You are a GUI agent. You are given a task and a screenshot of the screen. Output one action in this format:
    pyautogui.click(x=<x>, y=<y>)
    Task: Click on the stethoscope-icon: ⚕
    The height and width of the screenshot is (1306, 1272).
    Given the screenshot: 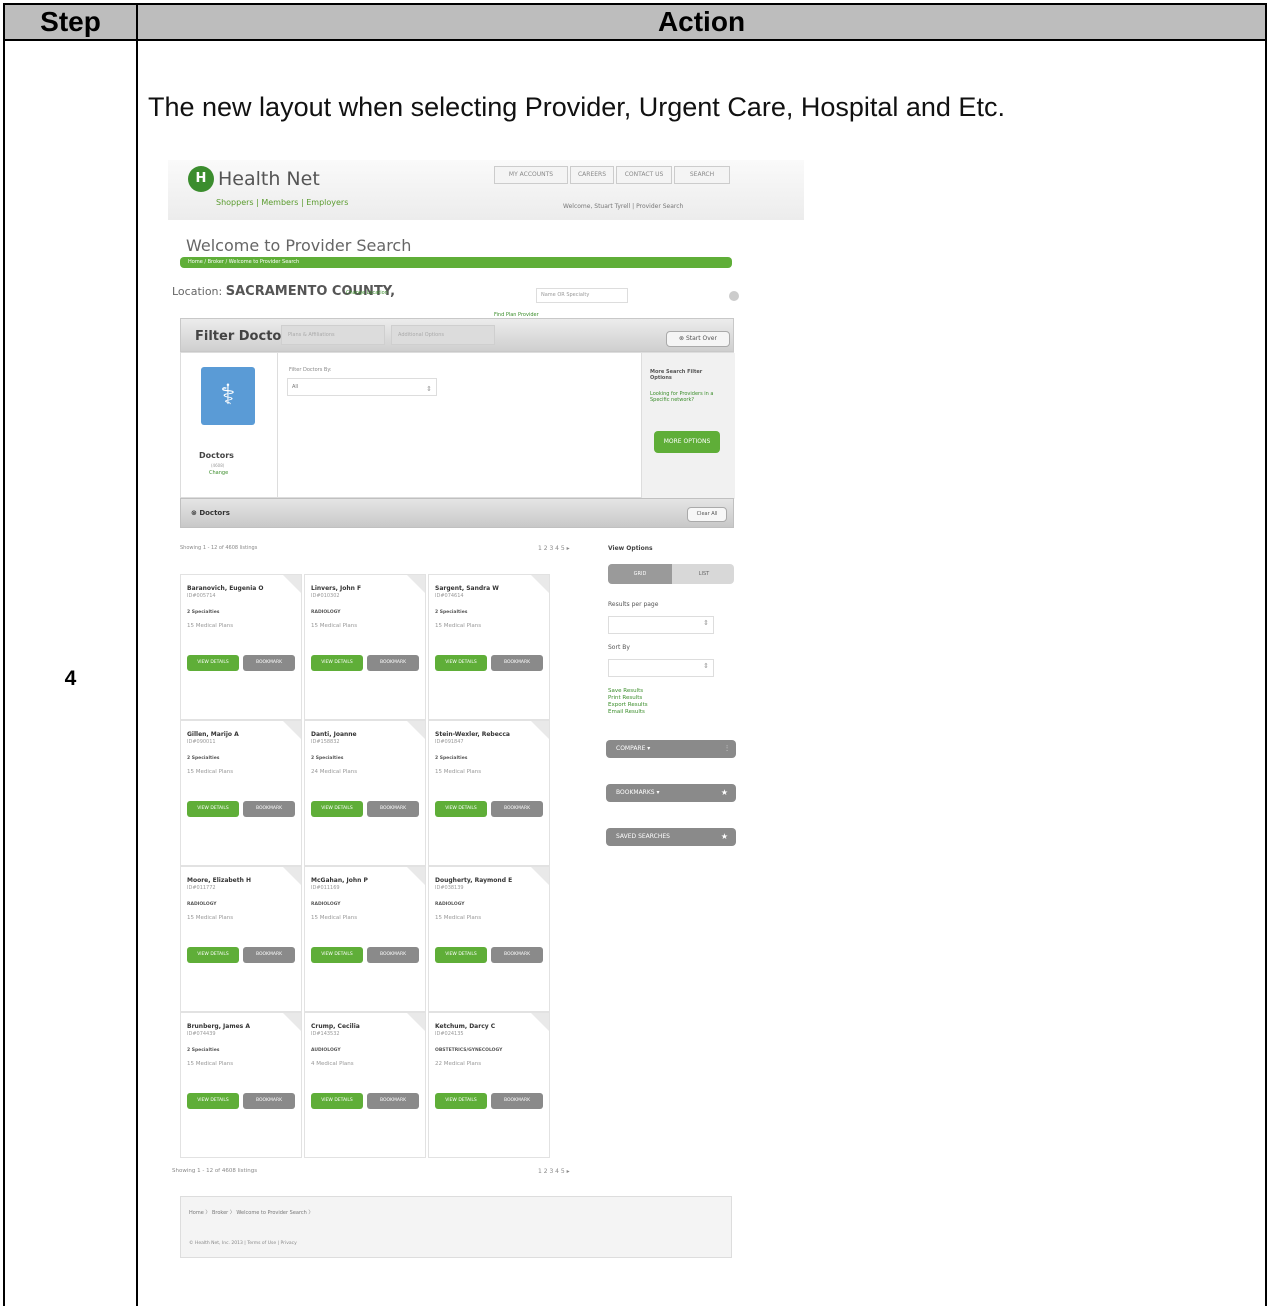 What is the action you would take?
    pyautogui.click(x=228, y=396)
    